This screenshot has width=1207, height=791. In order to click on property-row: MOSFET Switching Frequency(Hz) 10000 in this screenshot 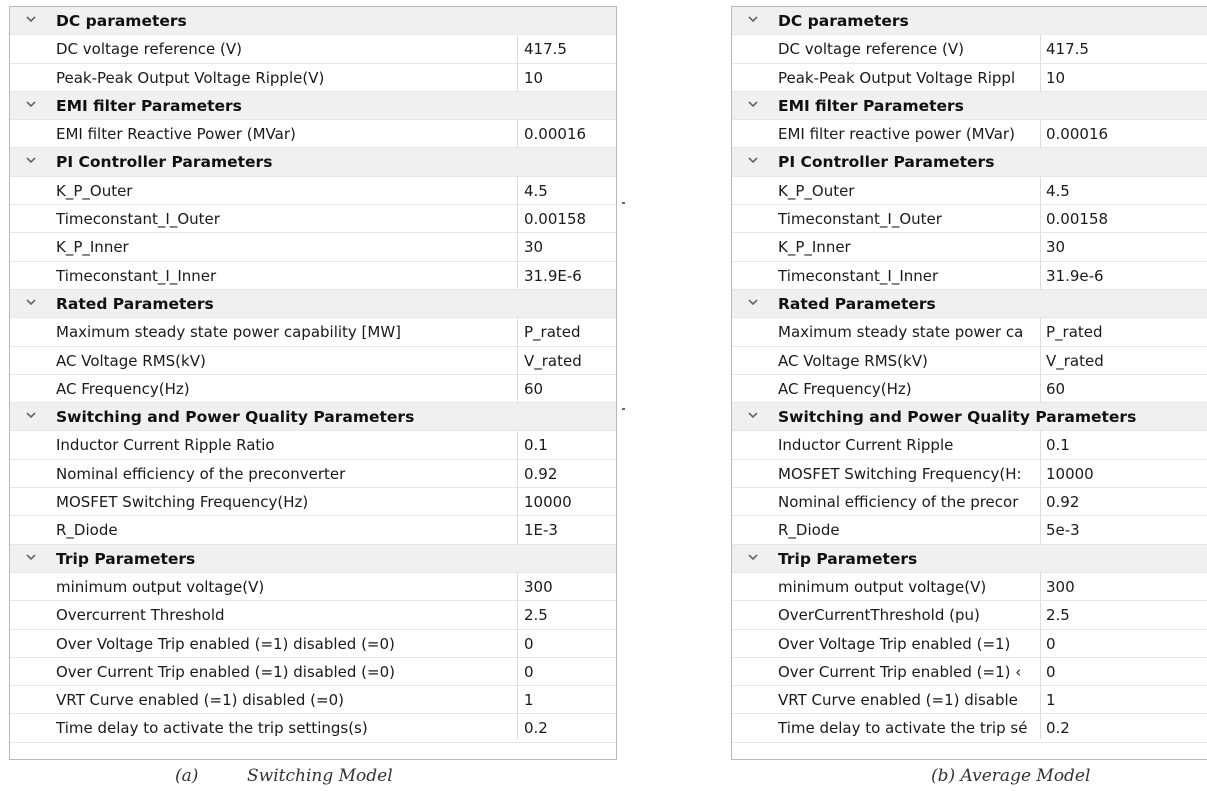, I will do `click(313, 502)`.